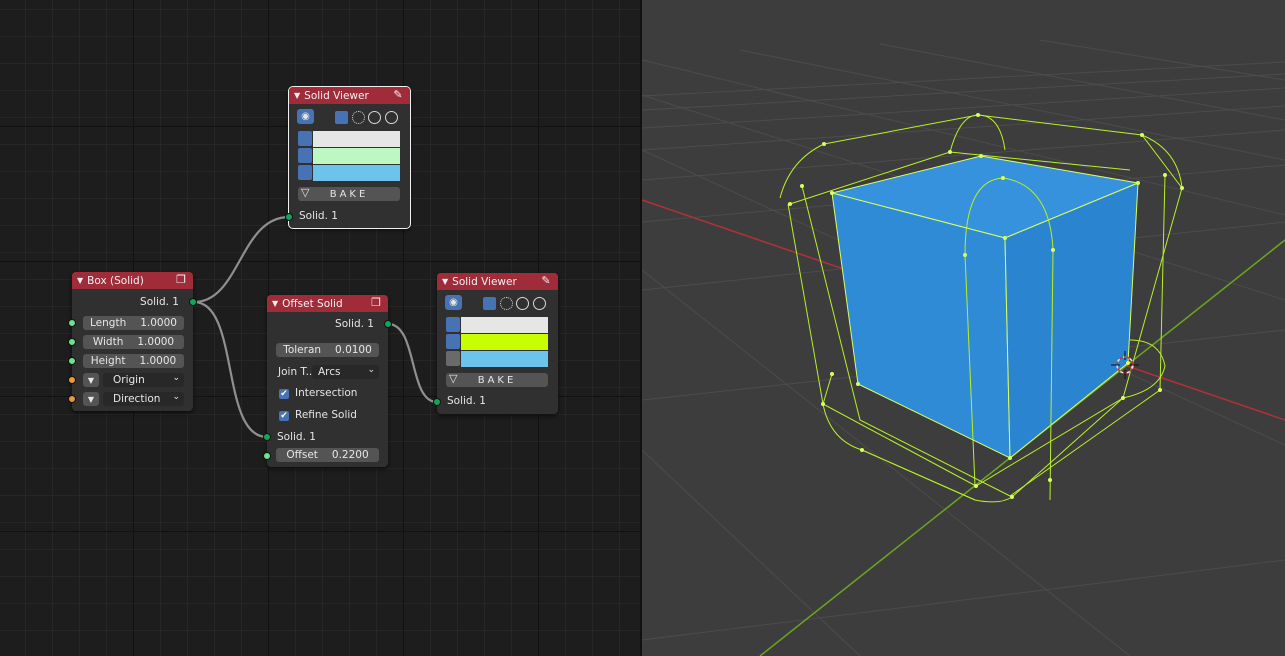 This screenshot has width=1285, height=656. Describe the element at coordinates (72, 361) in the screenshot. I see `height-input-socket` at that location.